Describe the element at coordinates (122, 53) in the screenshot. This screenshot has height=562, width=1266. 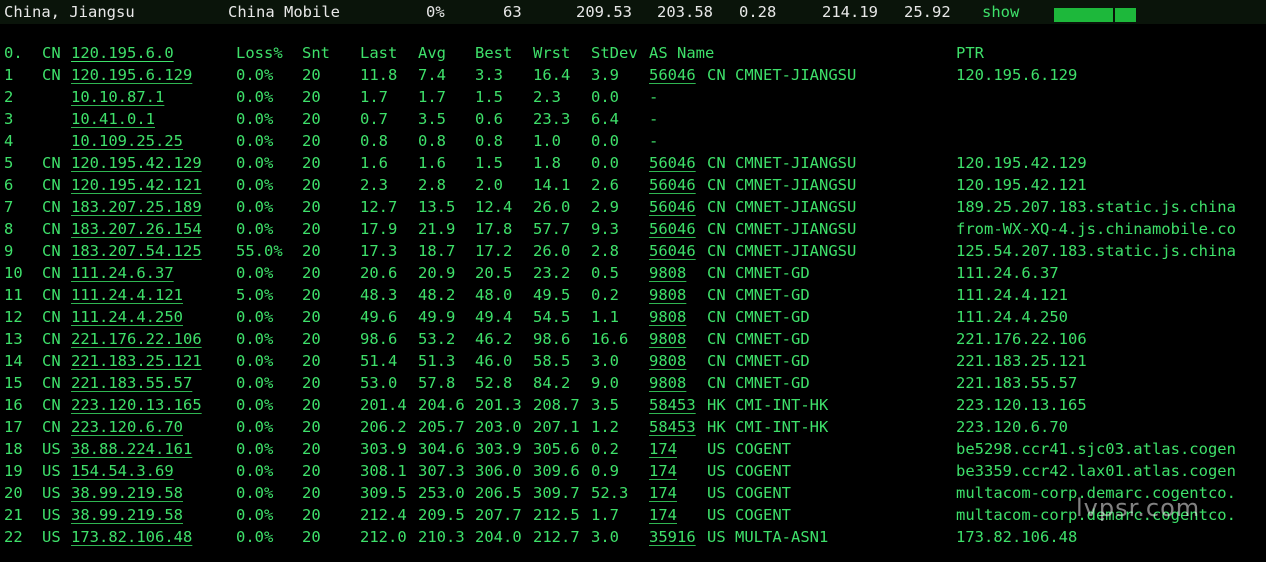
I see `header-host: 120.195.6.0` at that location.